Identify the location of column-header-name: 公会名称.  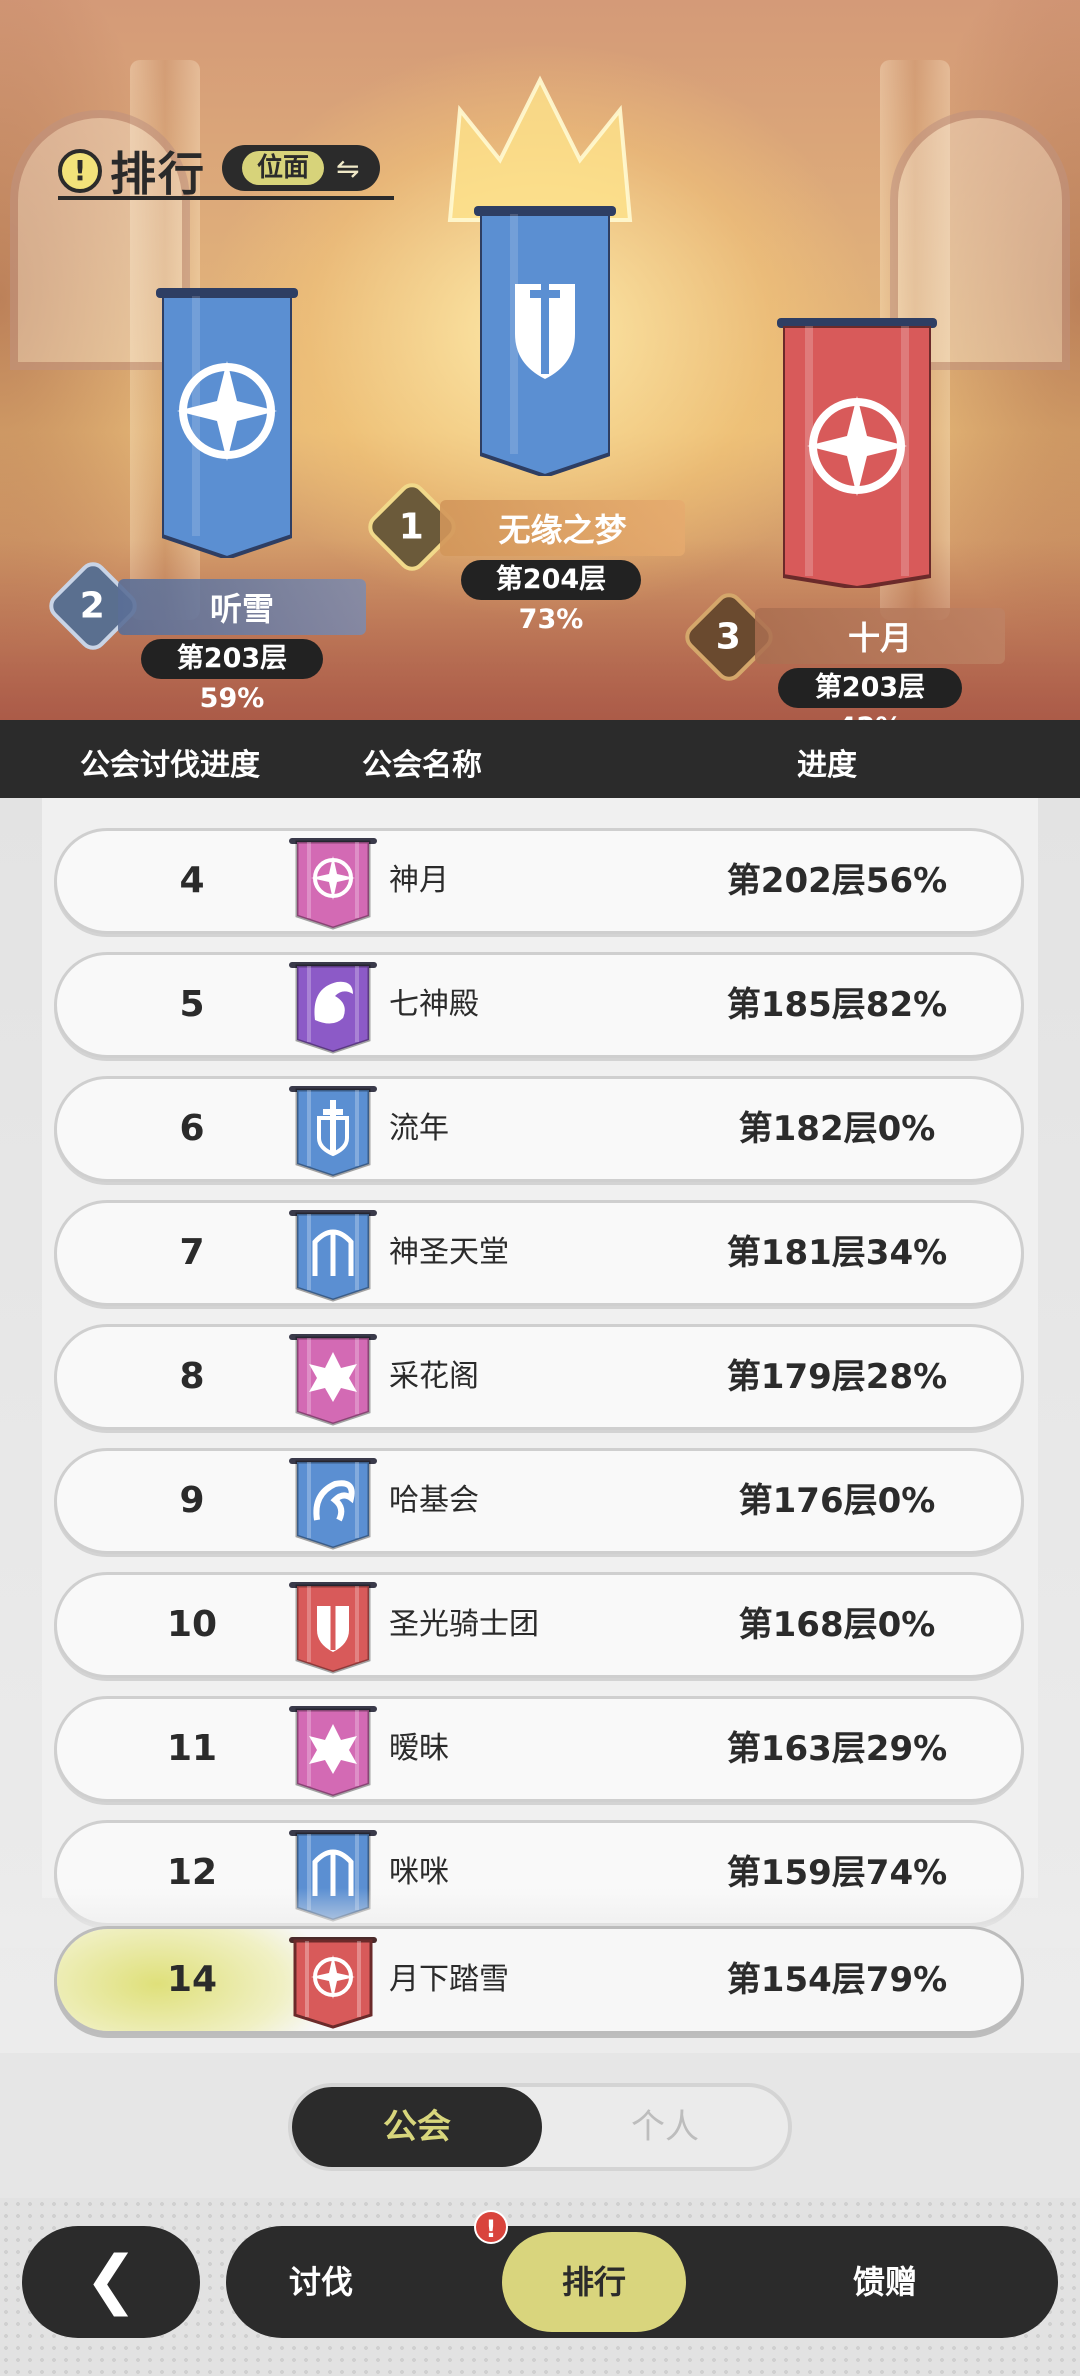
(422, 765).